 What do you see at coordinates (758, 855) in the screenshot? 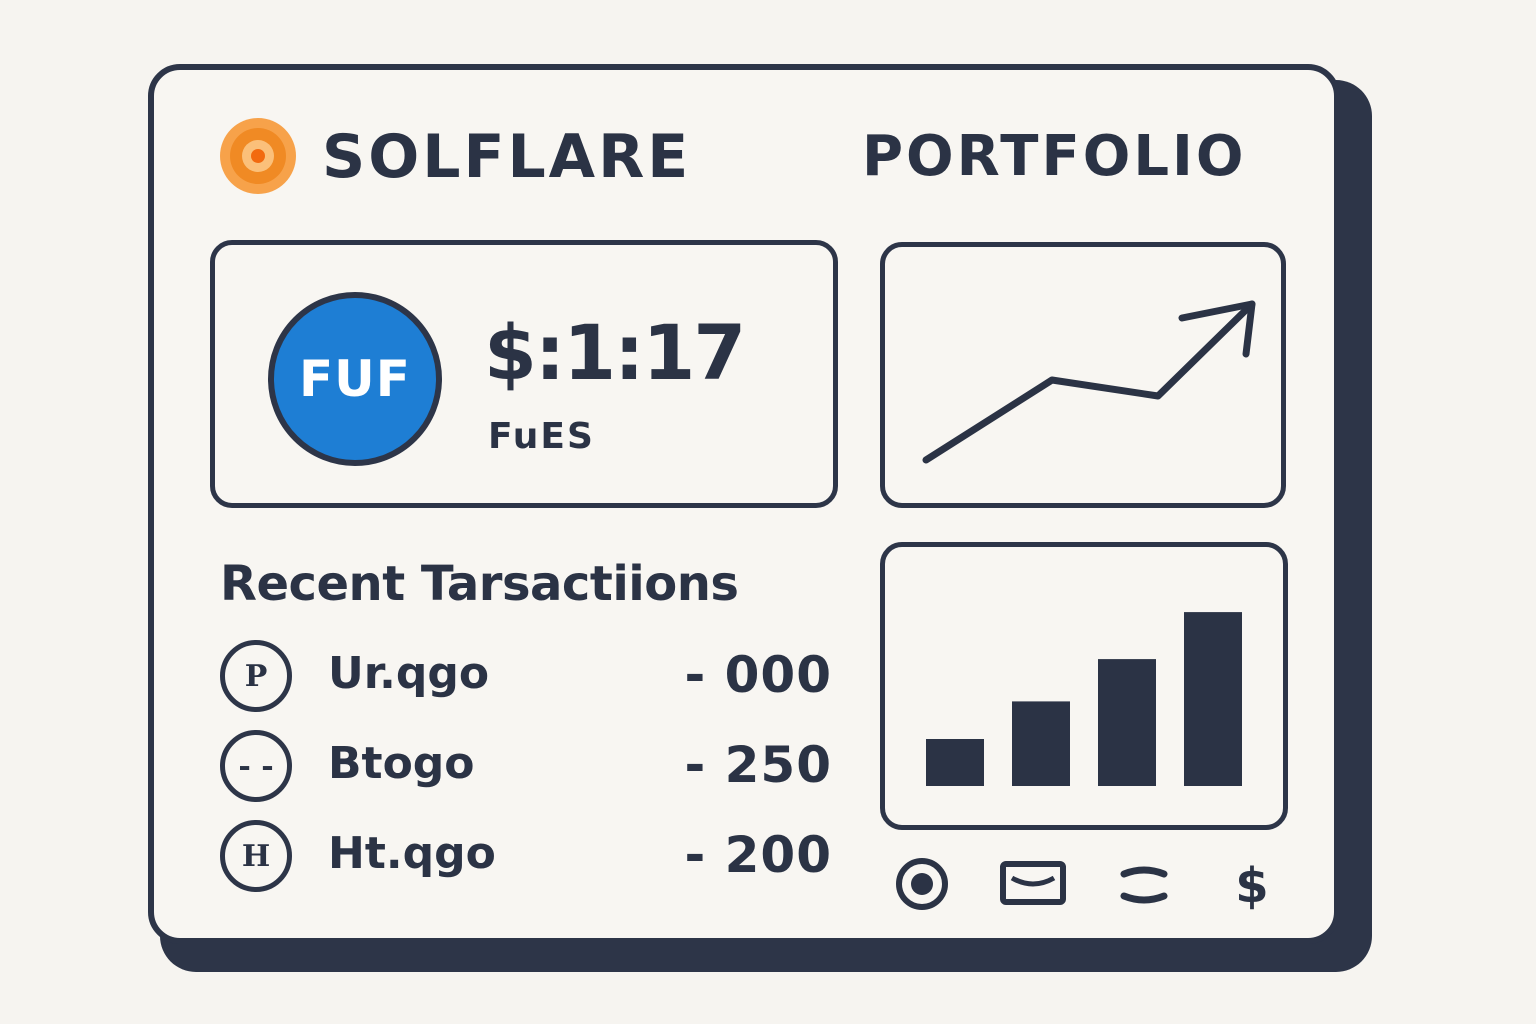
I see `transaction-amount: - 200` at bounding box center [758, 855].